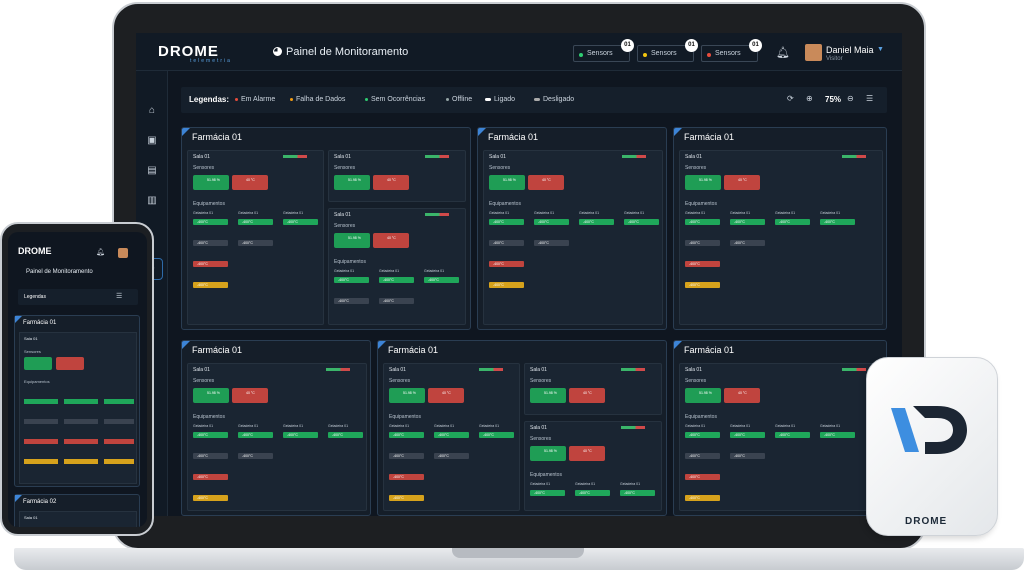 The image size is (1024, 579). Describe the element at coordinates (35, 251) in the screenshot. I see `phone-logo: DROME` at that location.